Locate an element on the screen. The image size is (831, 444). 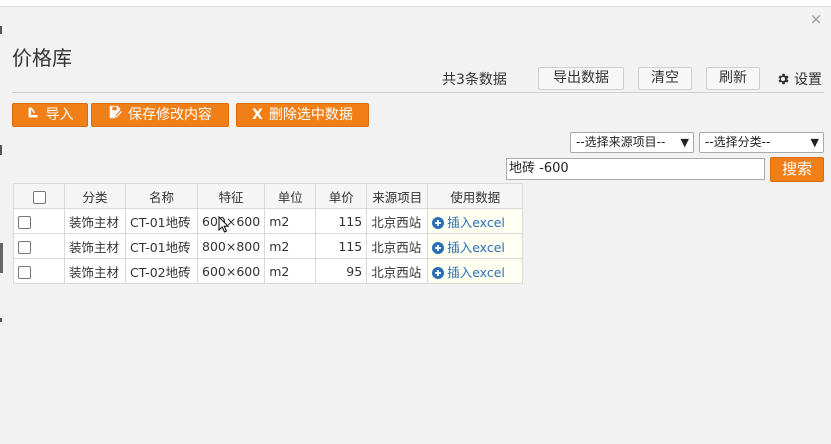
mouse-cursor-icon is located at coordinates (224, 224).